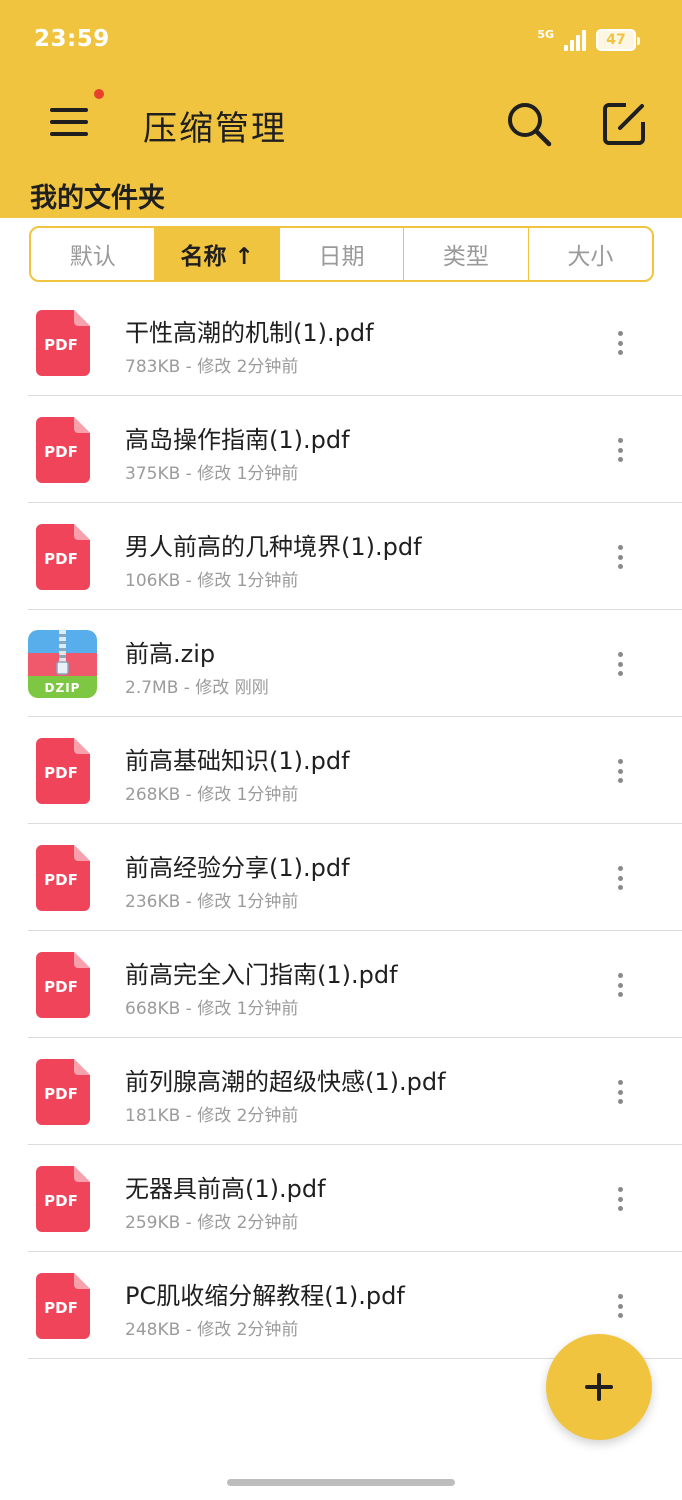 Image resolution: width=682 pixels, height=1500 pixels. I want to click on search-button, so click(529, 124).